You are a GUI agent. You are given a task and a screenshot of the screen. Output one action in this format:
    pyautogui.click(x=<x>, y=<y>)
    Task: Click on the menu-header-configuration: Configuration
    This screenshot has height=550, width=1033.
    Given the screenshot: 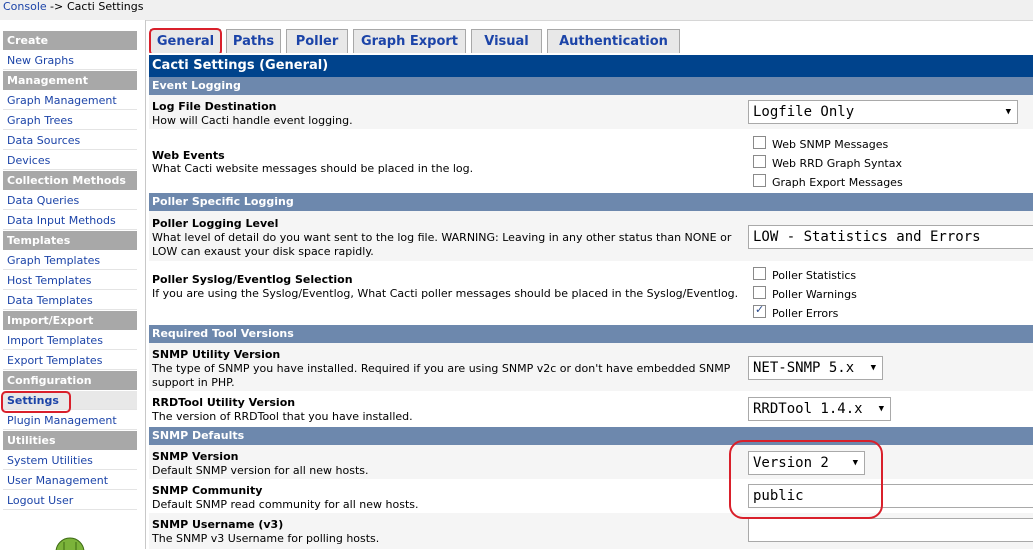 What is the action you would take?
    pyautogui.click(x=70, y=380)
    